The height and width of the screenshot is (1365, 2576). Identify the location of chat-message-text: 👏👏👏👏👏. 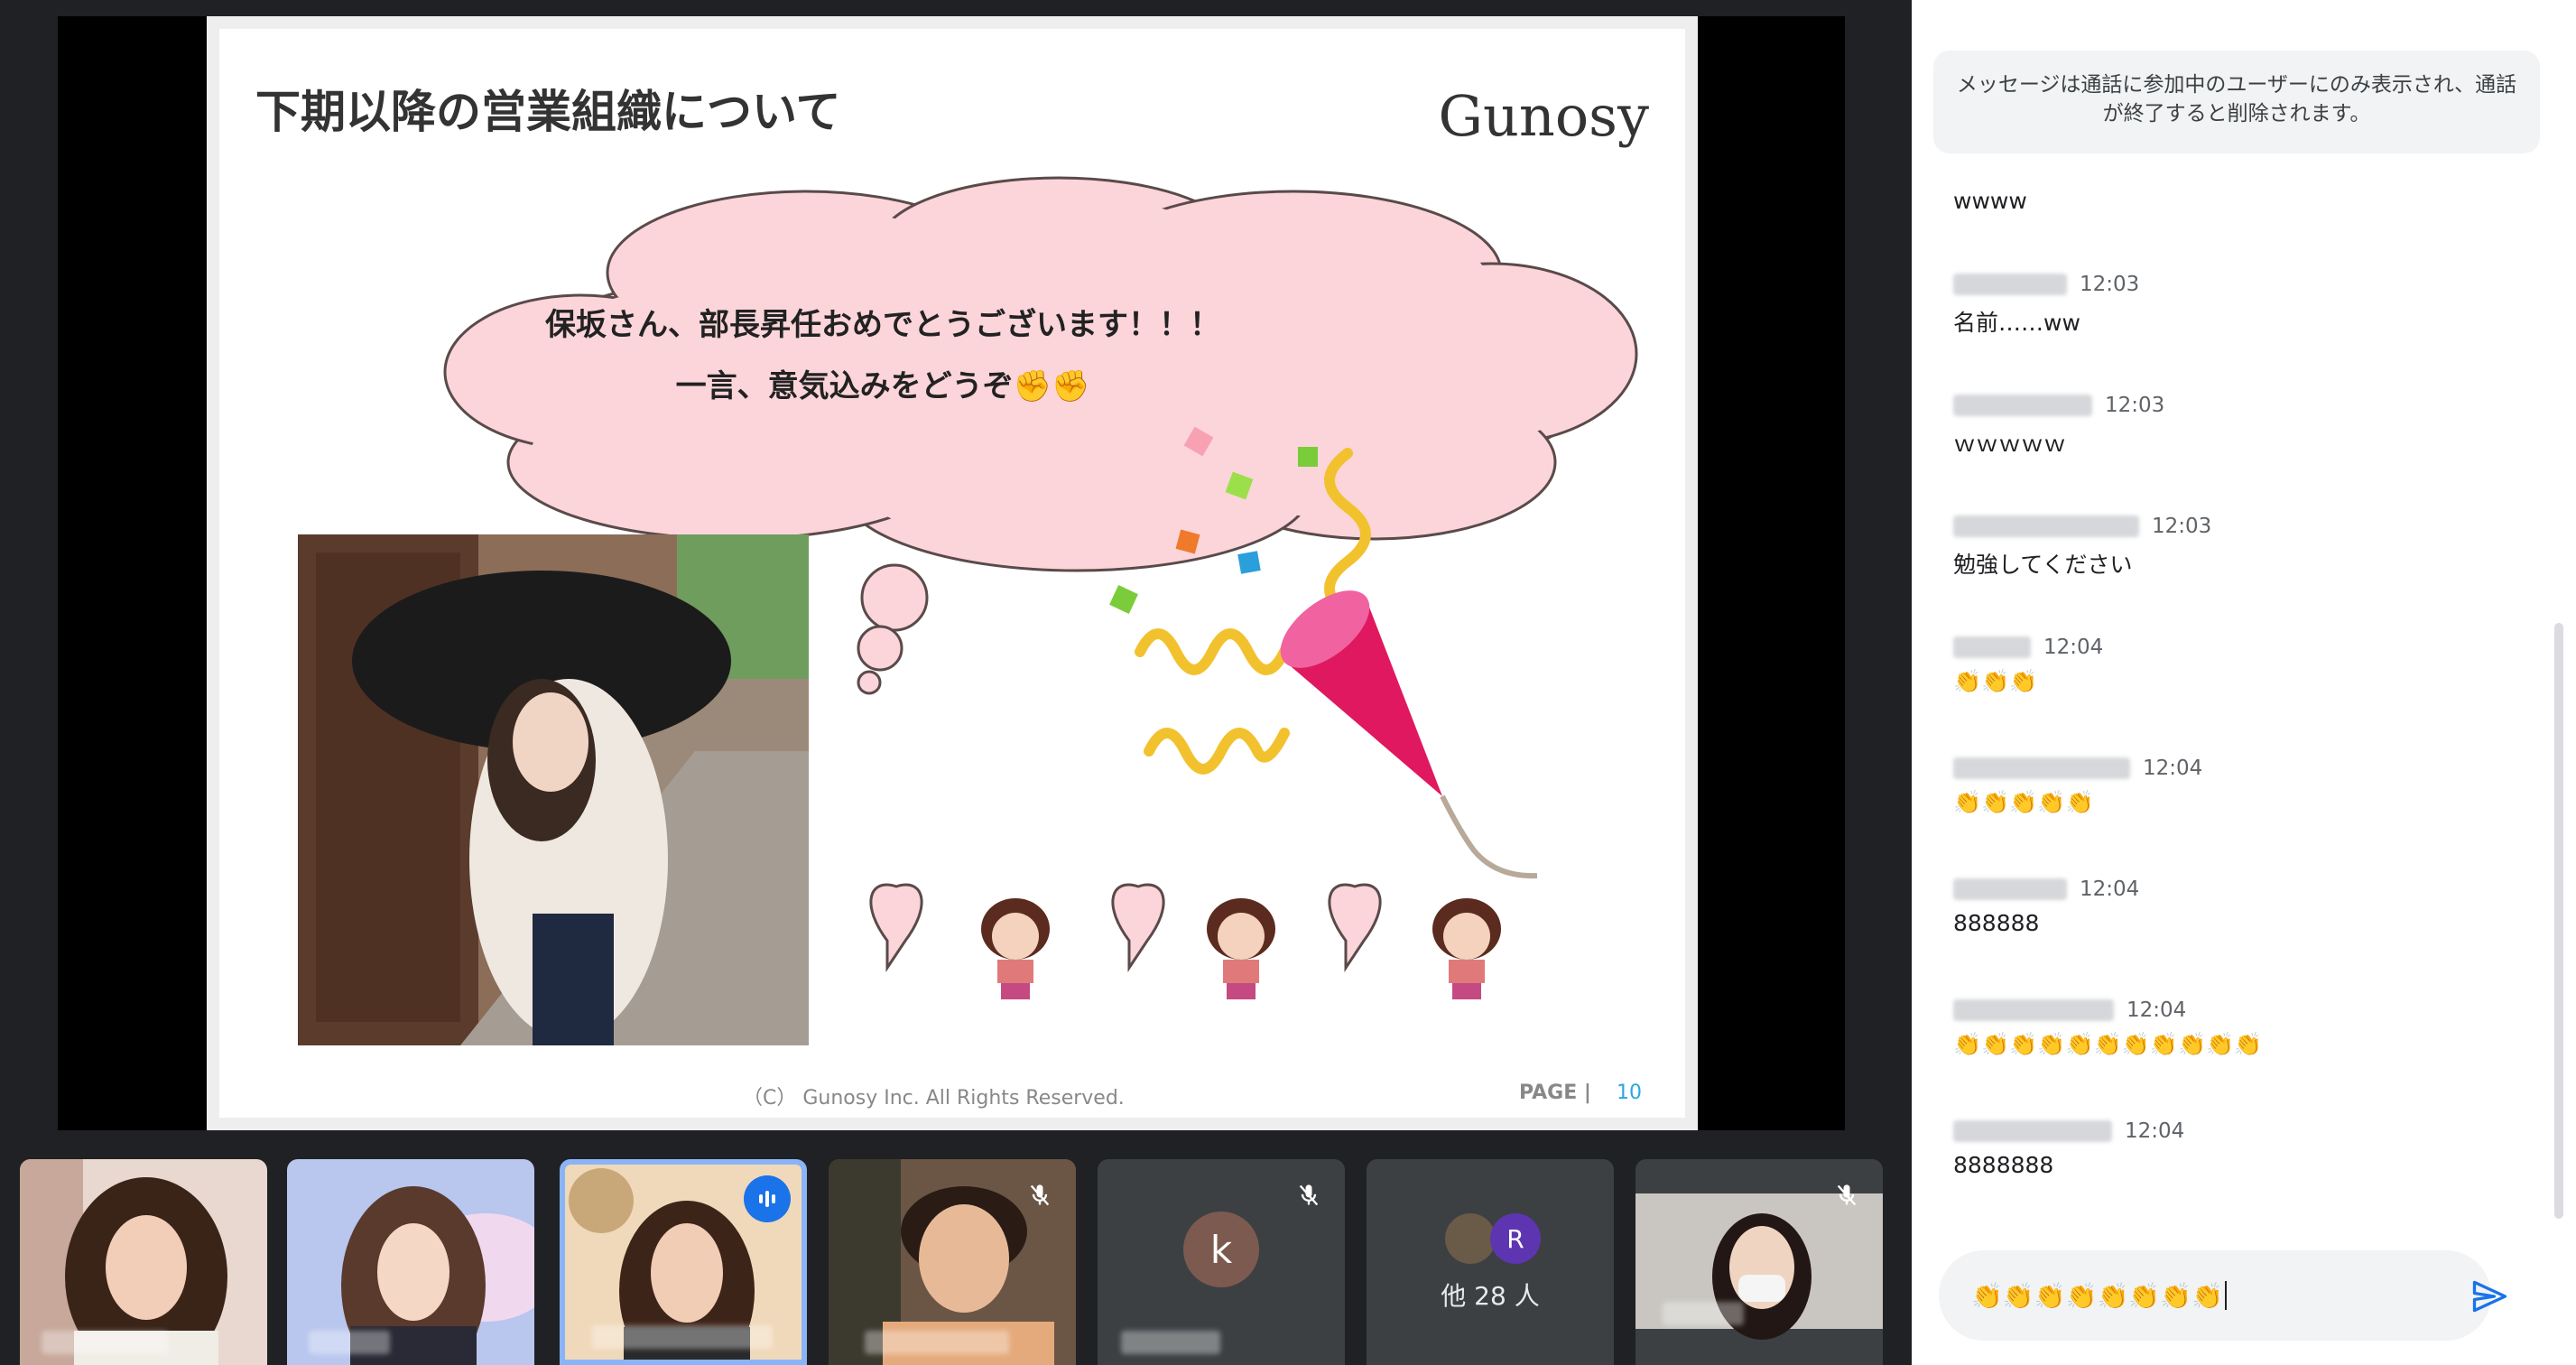
(2023, 802).